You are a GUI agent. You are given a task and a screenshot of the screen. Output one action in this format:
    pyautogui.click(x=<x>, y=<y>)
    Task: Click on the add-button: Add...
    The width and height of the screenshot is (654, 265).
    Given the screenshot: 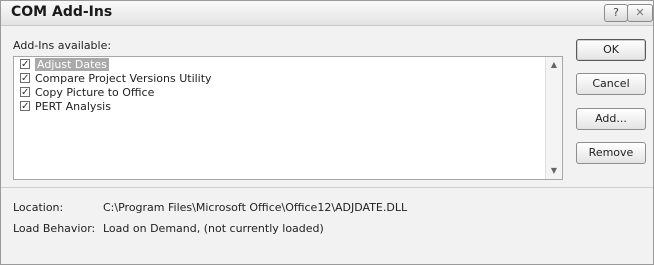 What is the action you would take?
    pyautogui.click(x=611, y=119)
    